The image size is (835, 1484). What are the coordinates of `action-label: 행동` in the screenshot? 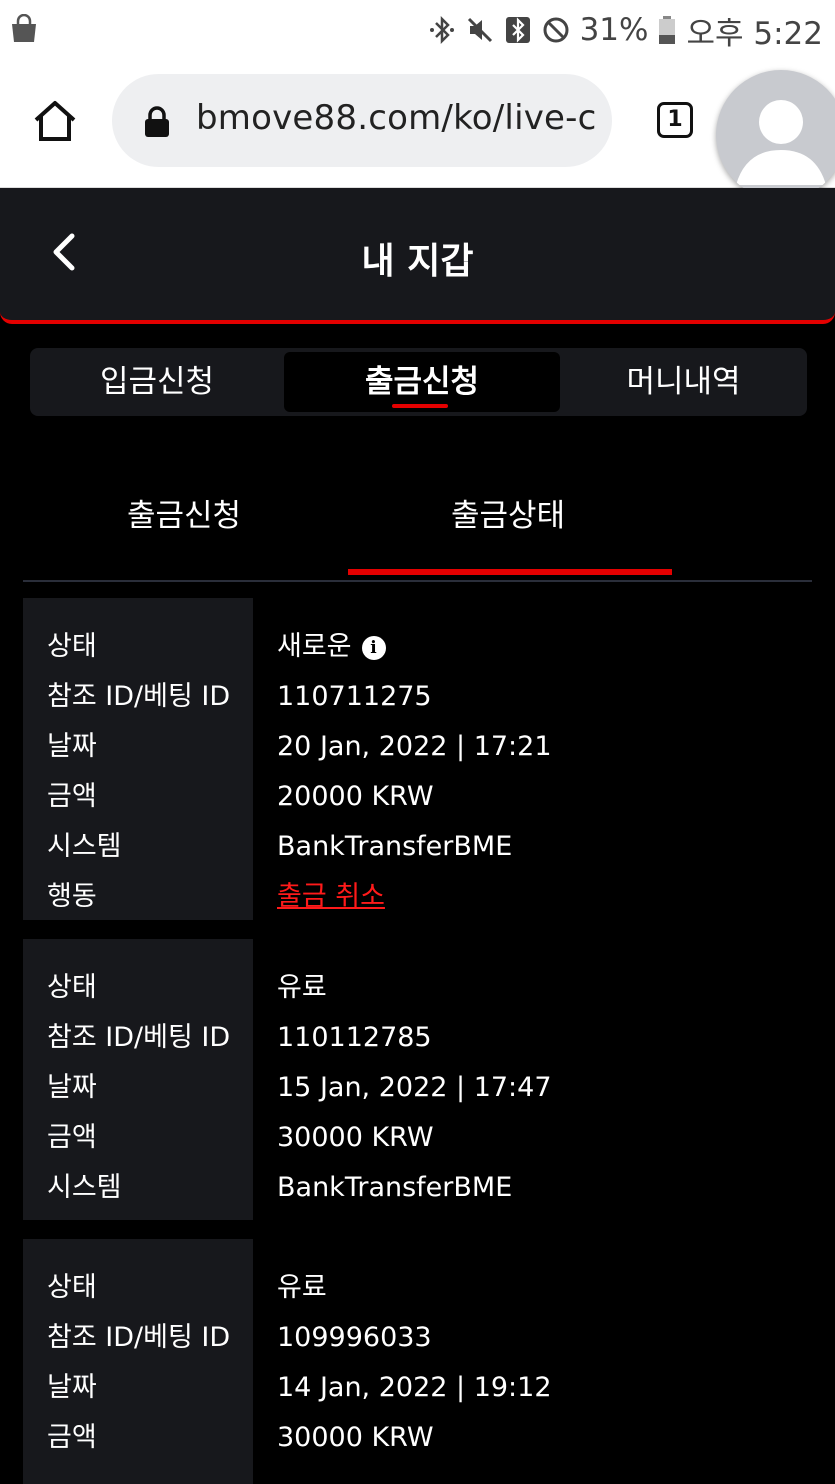 It's located at (72, 896).